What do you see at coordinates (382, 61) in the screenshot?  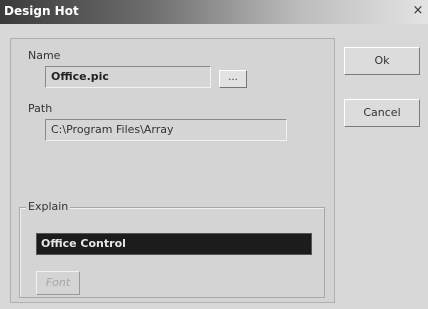 I see `ok-button: Ok` at bounding box center [382, 61].